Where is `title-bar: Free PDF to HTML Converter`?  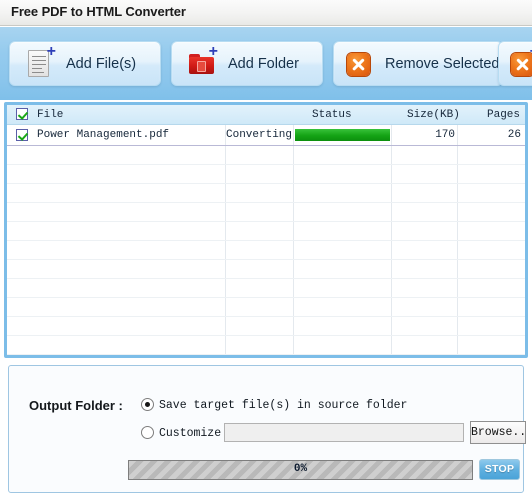
title-bar: Free PDF to HTML Converter is located at coordinates (266, 13).